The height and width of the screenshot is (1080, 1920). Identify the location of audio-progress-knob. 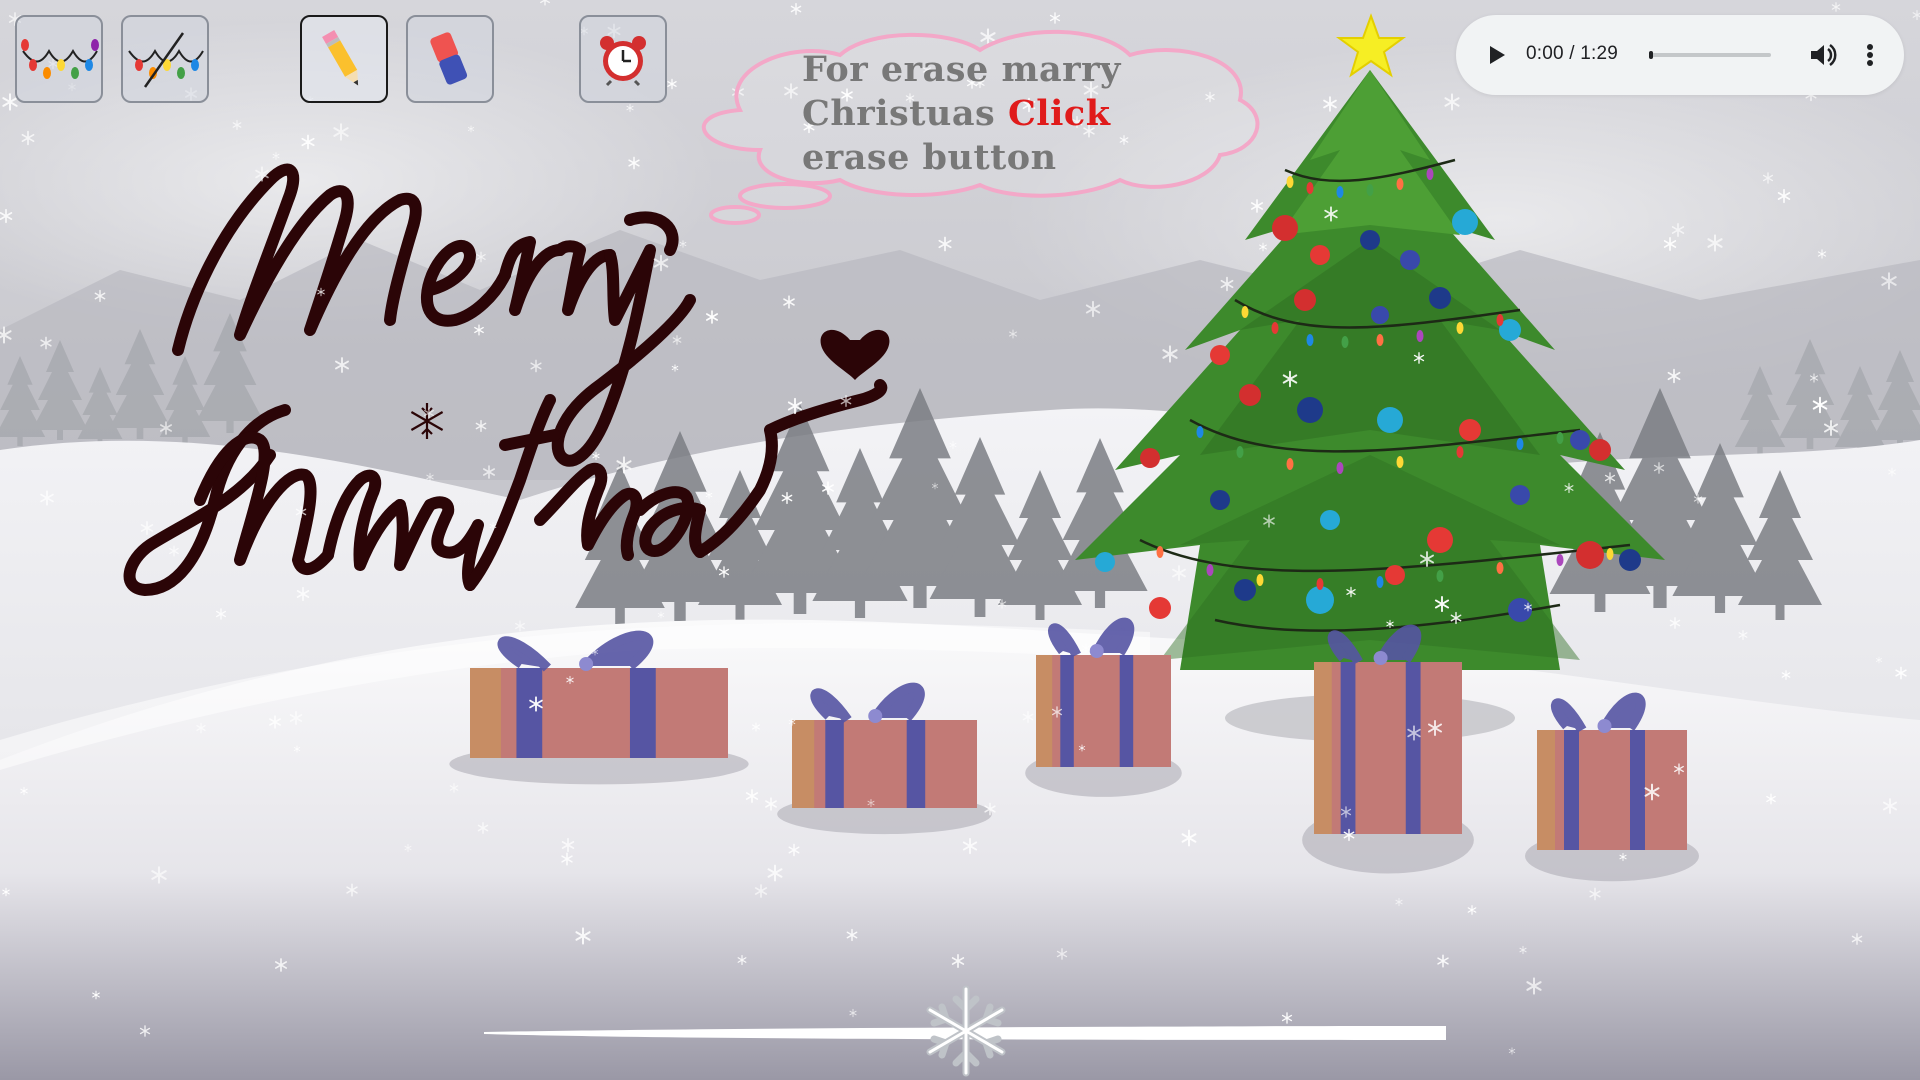
(1651, 55).